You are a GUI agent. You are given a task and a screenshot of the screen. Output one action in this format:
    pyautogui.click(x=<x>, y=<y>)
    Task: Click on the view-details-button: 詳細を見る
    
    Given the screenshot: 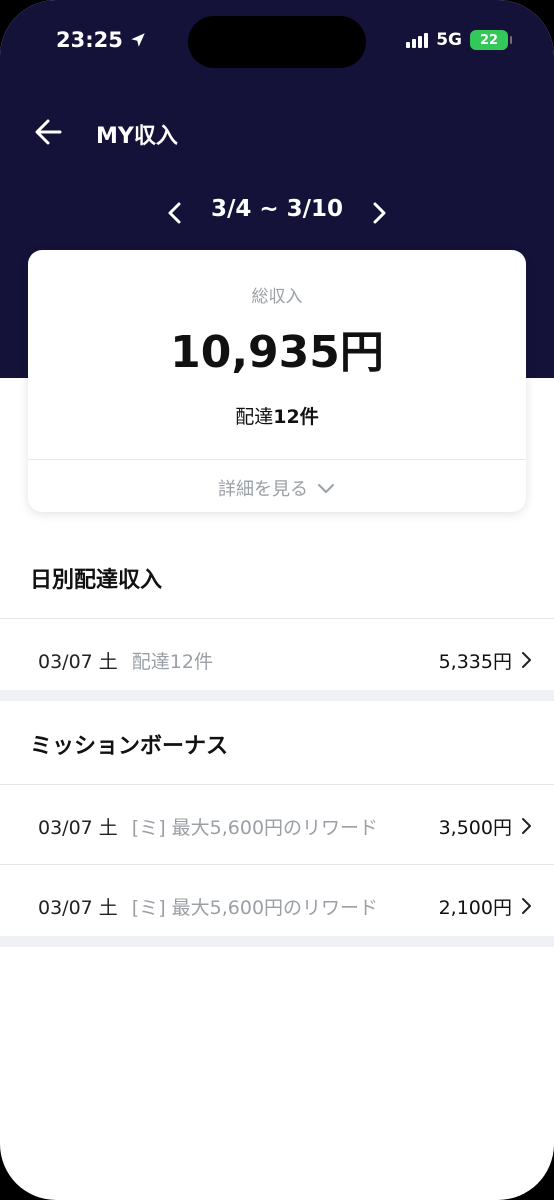 What is the action you would take?
    pyautogui.click(x=277, y=488)
    